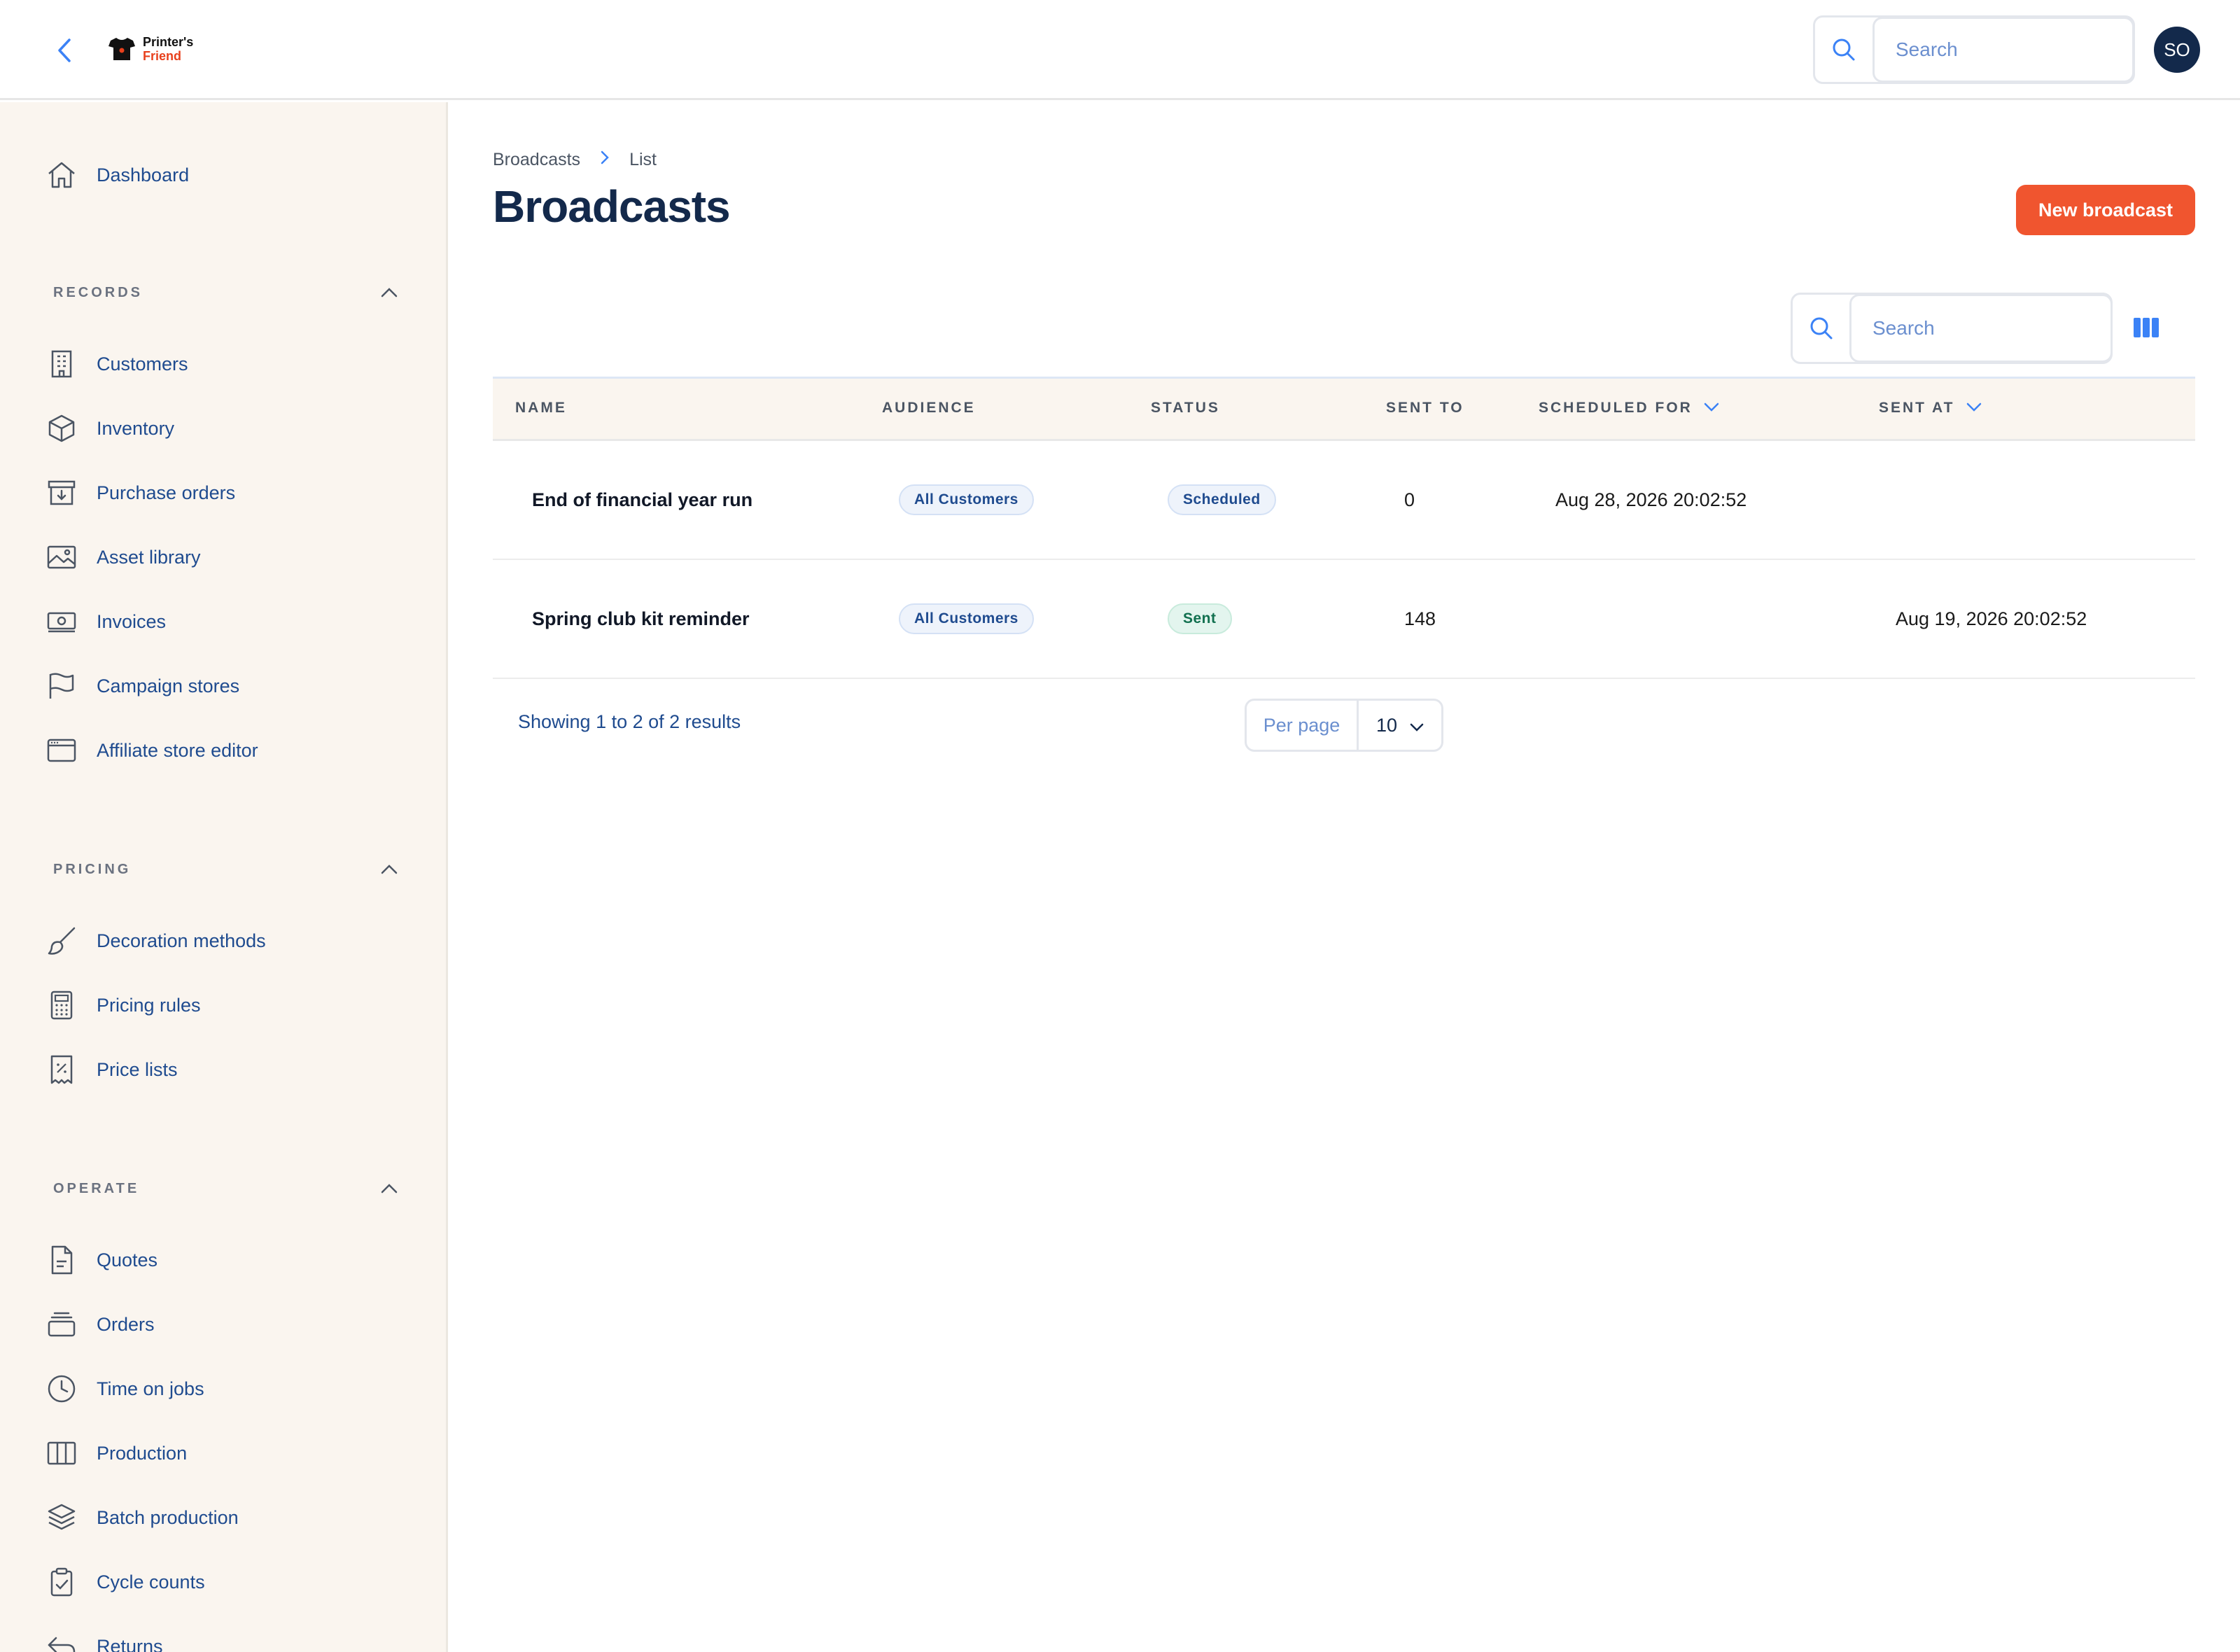  Describe the element at coordinates (1917, 408) in the screenshot. I see `column-header-label: SENT AT` at that location.